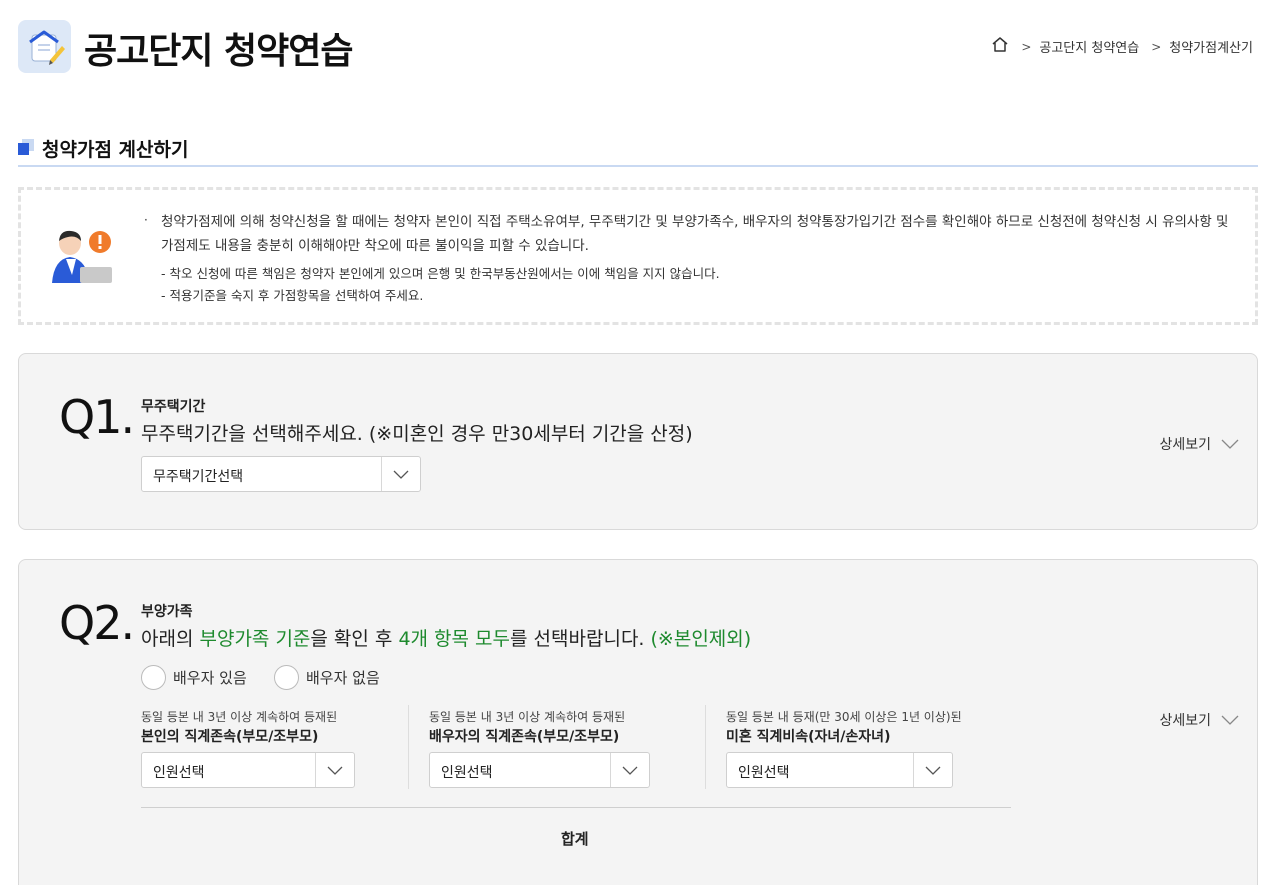  Describe the element at coordinates (576, 807) in the screenshot. I see `divider` at that location.